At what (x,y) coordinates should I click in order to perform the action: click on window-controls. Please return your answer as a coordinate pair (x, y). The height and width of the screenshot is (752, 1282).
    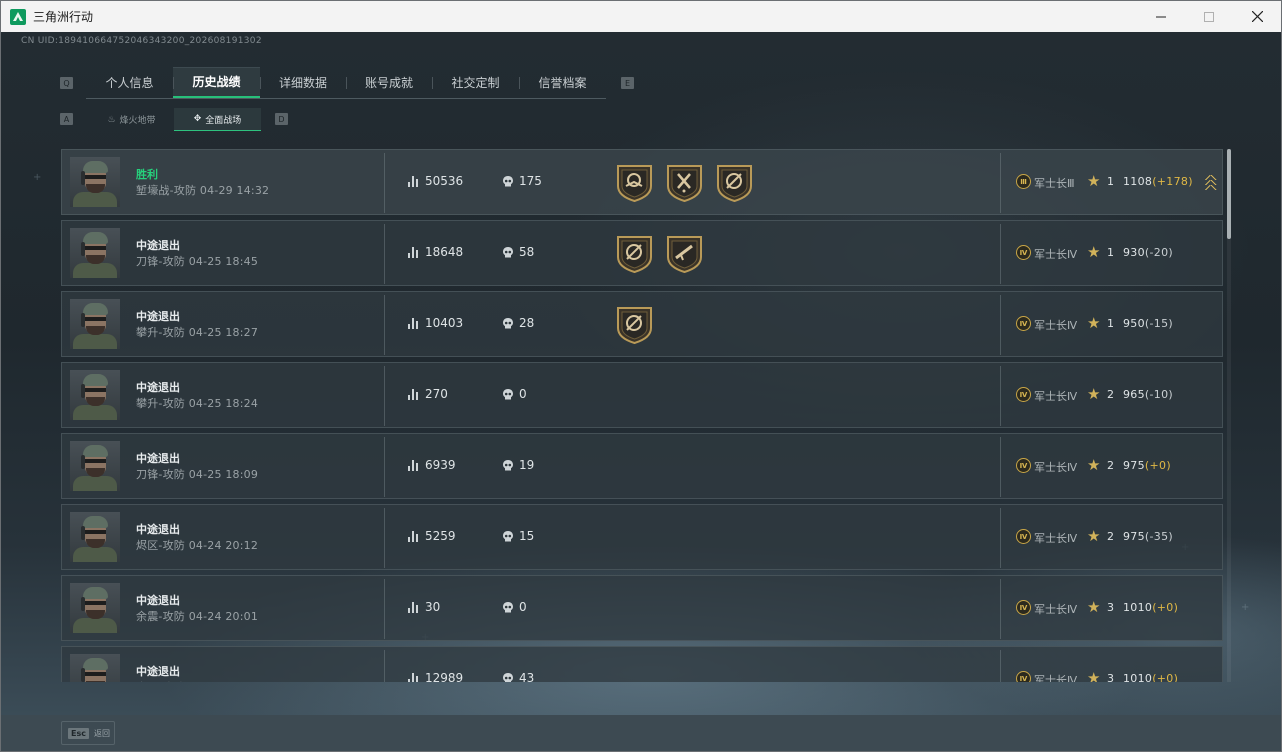
    Looking at the image, I should click on (1209, 16).